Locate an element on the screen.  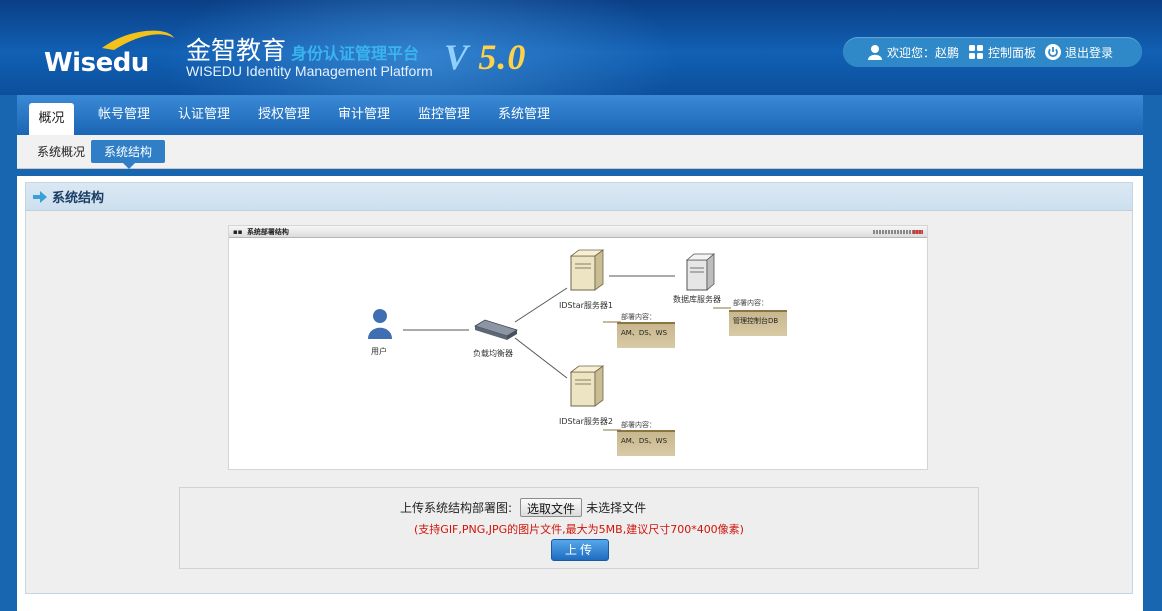
database-server-icon is located at coordinates (700, 272).